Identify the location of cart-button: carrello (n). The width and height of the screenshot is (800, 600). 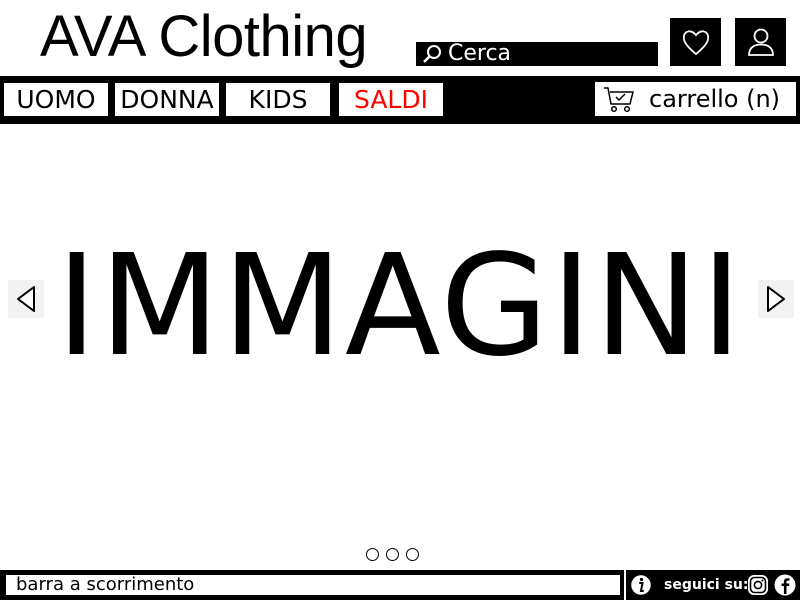
(695, 99).